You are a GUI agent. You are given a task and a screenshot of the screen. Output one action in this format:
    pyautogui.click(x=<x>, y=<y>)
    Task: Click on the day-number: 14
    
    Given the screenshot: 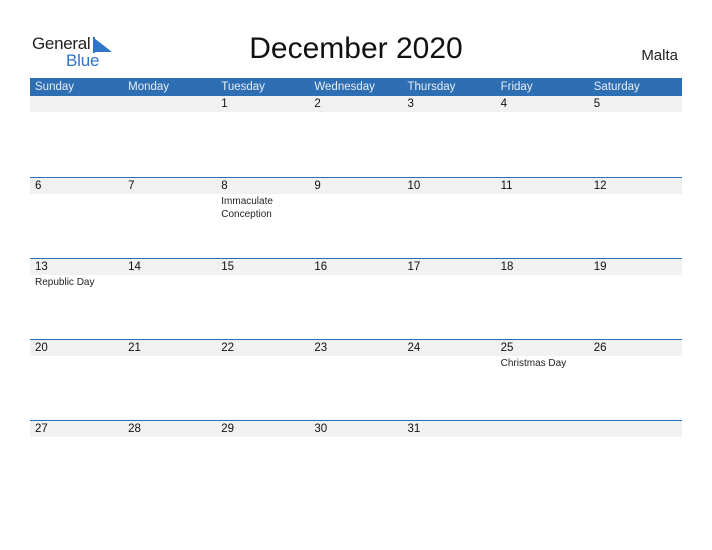 What is the action you would take?
    pyautogui.click(x=134, y=267)
    